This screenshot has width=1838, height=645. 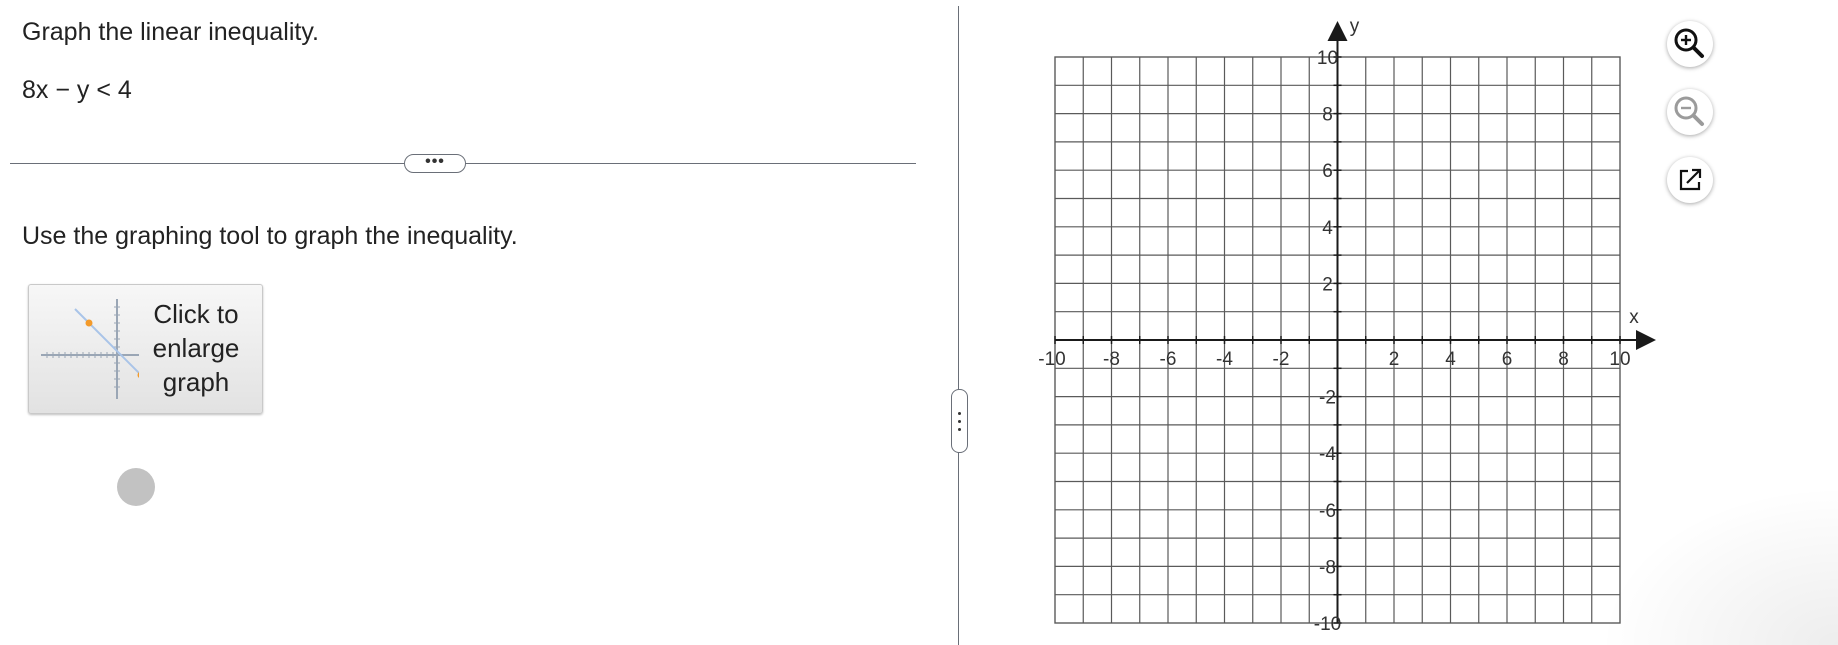 What do you see at coordinates (1450, 359) in the screenshot?
I see `x-tick-label: 4` at bounding box center [1450, 359].